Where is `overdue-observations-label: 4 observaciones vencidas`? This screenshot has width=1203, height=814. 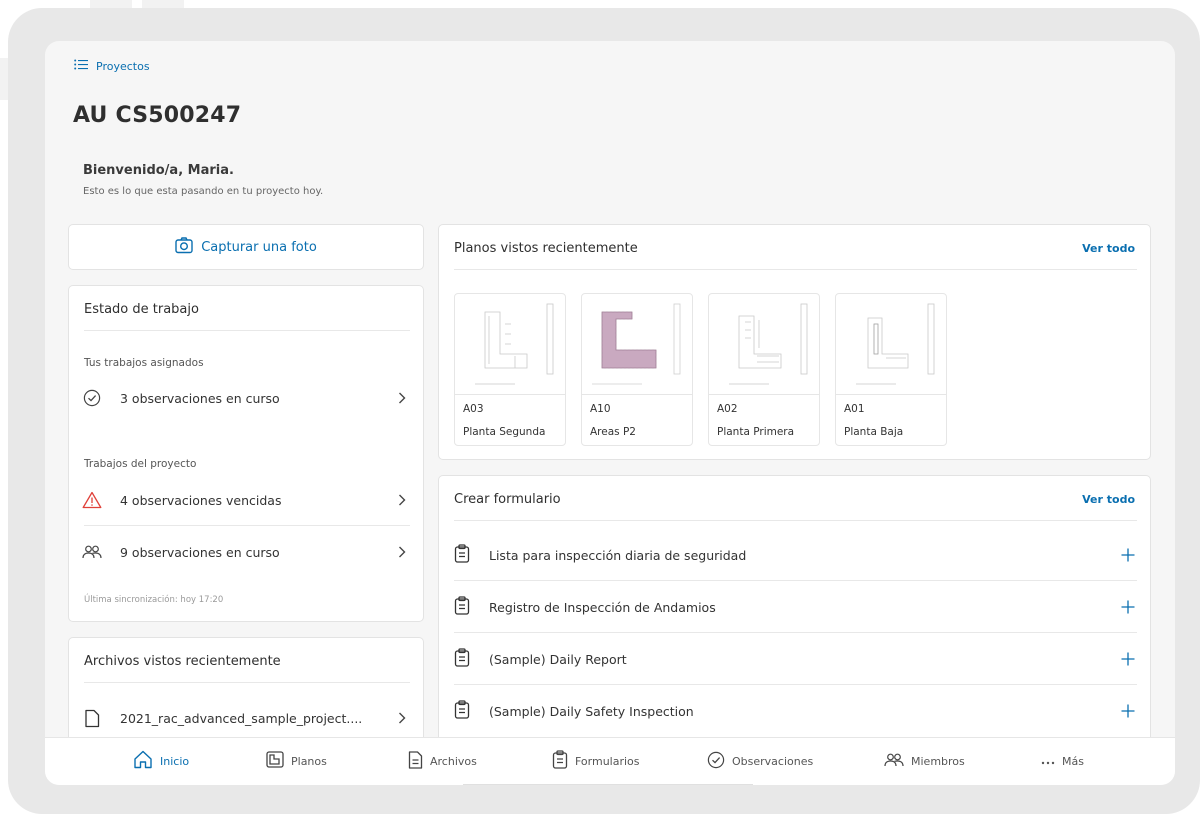 overdue-observations-label: 4 observaciones vencidas is located at coordinates (201, 500).